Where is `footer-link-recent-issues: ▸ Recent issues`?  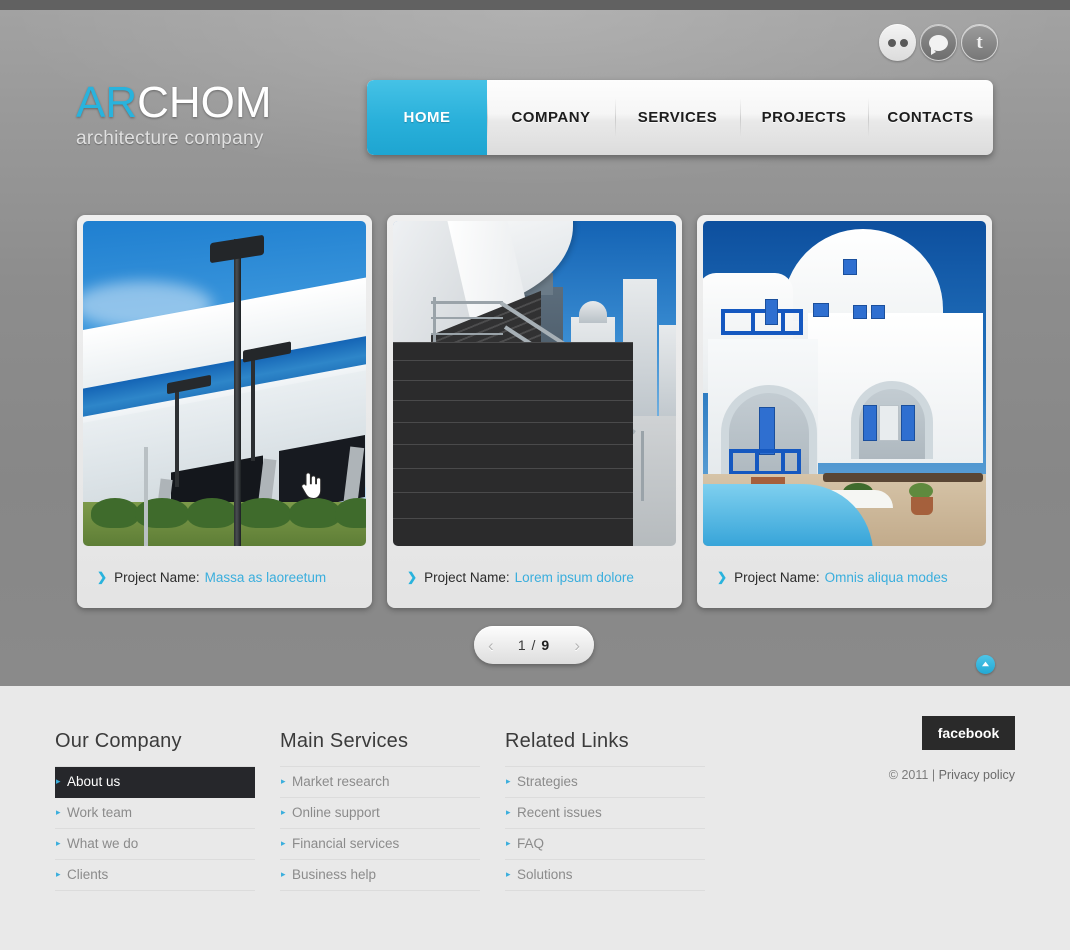
footer-link-recent-issues: ▸ Recent issues is located at coordinates (605, 813).